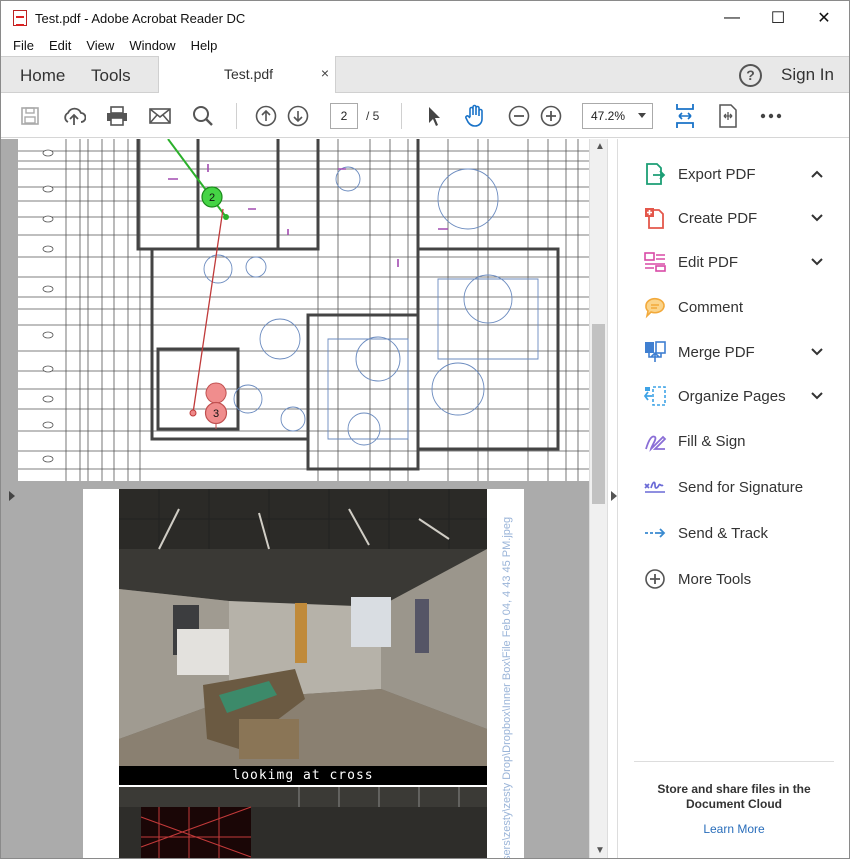 The width and height of the screenshot is (850, 859). I want to click on tool-export-pdf: Export PDF, so click(733, 174).